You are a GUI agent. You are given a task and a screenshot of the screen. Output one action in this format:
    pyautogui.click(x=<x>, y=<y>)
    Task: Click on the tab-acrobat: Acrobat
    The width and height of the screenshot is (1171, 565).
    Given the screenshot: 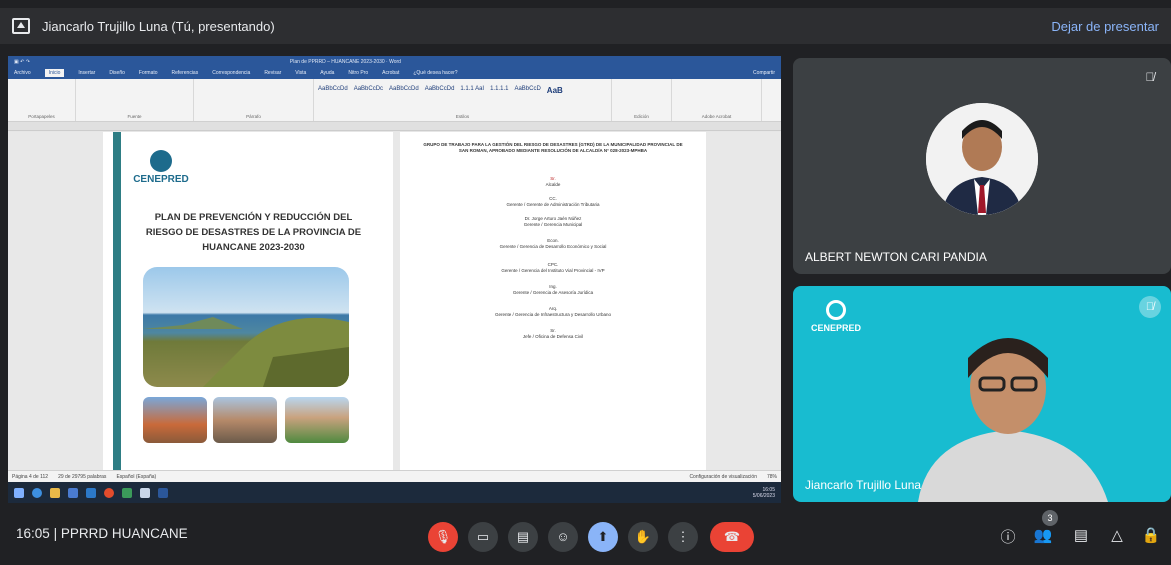 What is the action you would take?
    pyautogui.click(x=390, y=73)
    